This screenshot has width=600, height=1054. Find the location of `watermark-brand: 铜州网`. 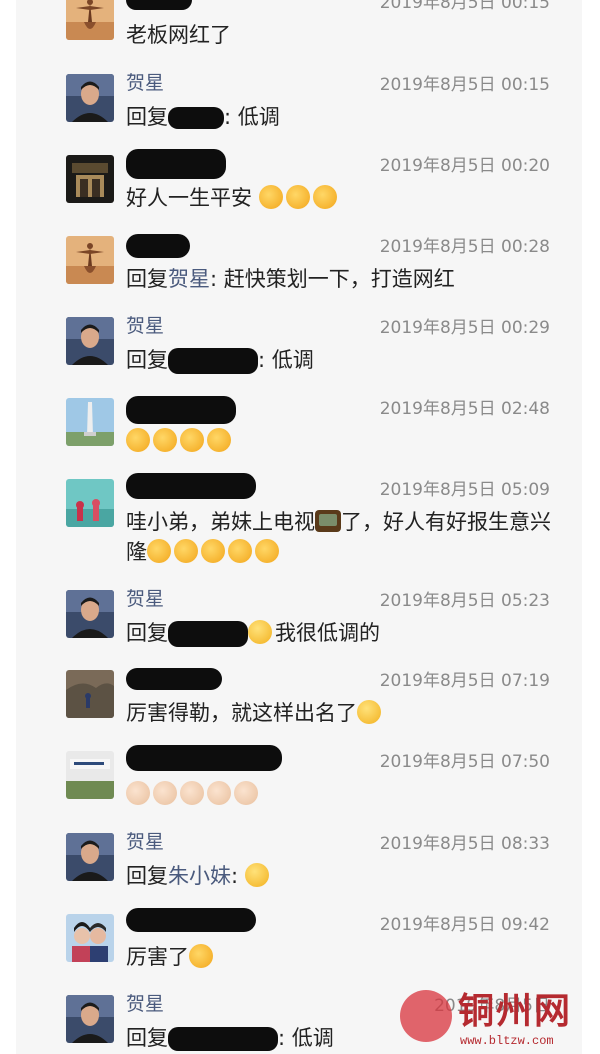

watermark-brand: 铜州网 is located at coordinates (515, 1011).